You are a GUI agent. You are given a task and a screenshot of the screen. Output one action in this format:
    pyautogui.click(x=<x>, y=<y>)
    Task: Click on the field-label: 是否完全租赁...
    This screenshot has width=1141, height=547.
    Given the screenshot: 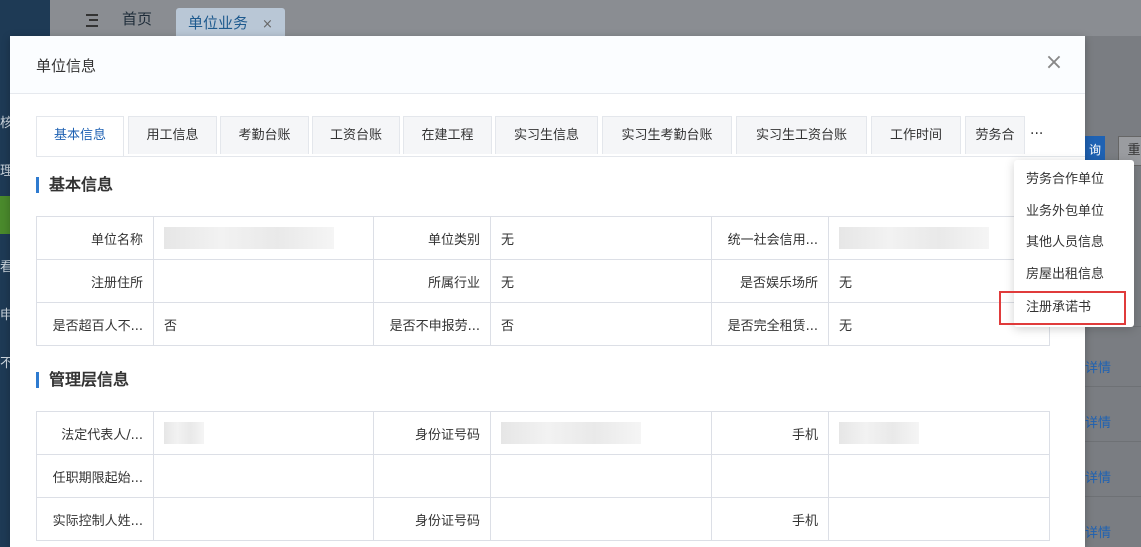 What is the action you would take?
    pyautogui.click(x=770, y=324)
    